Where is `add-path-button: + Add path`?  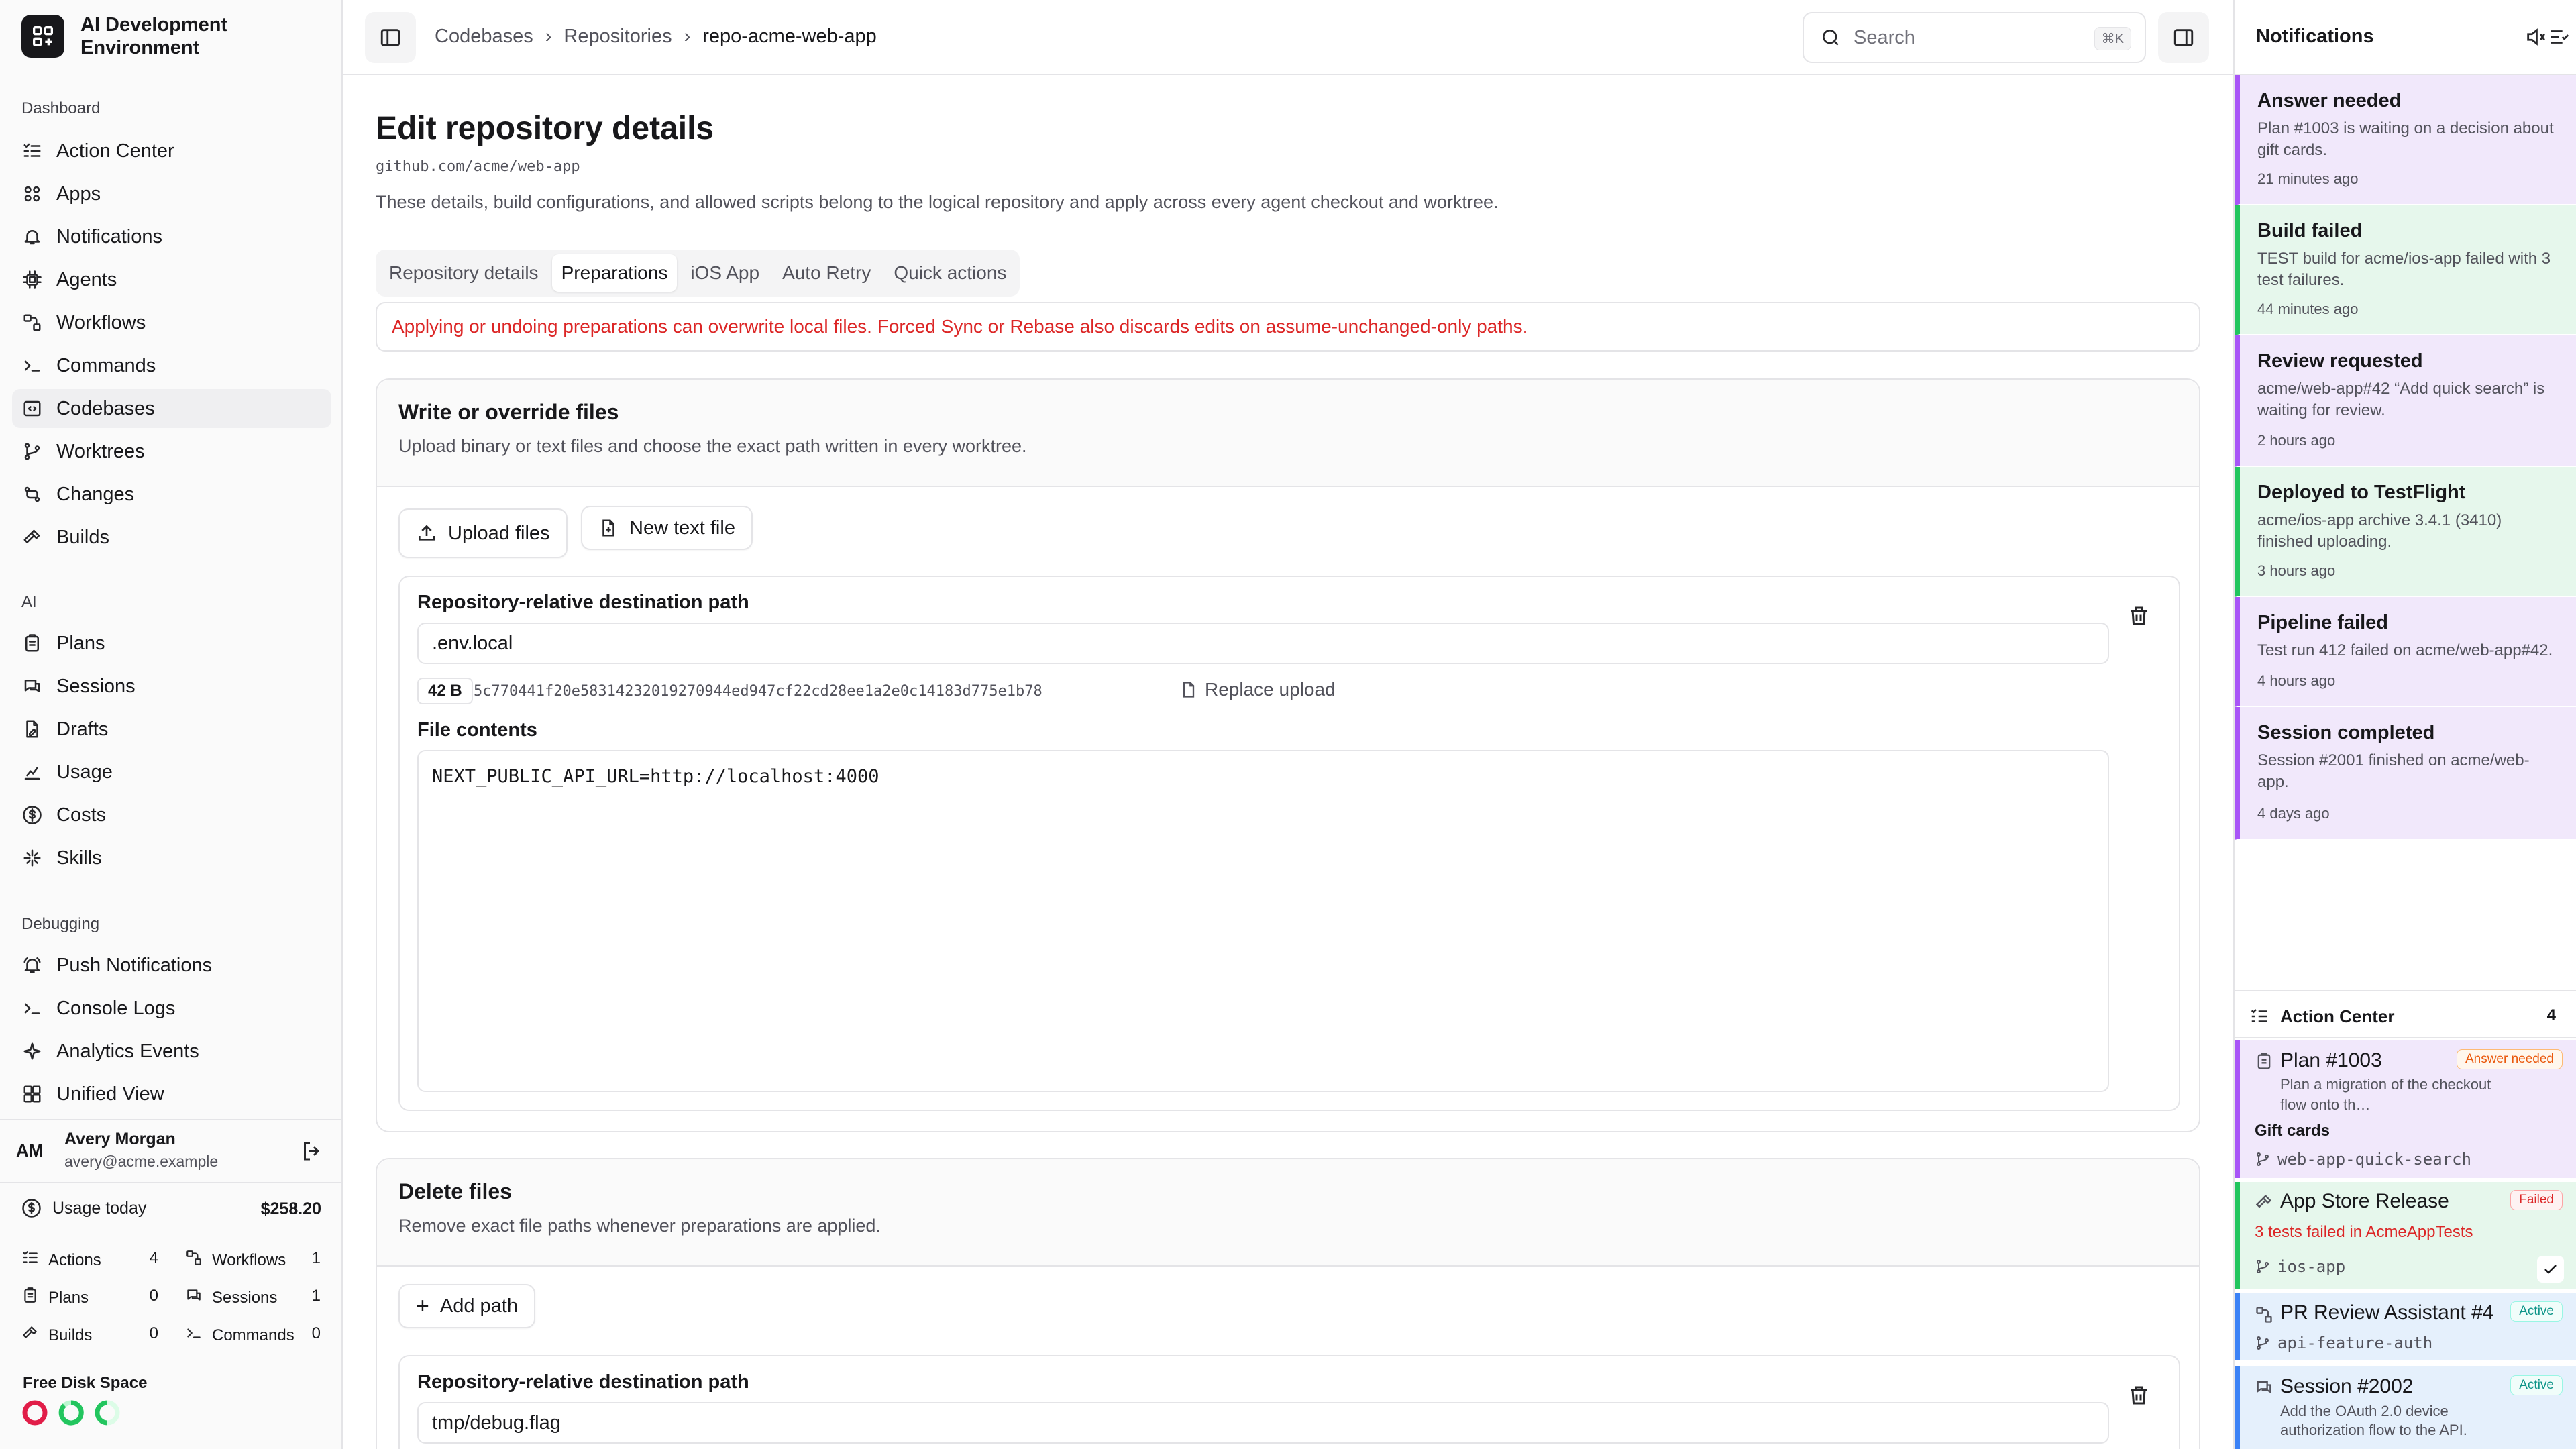
add-path-button: + Add path is located at coordinates (466, 1306).